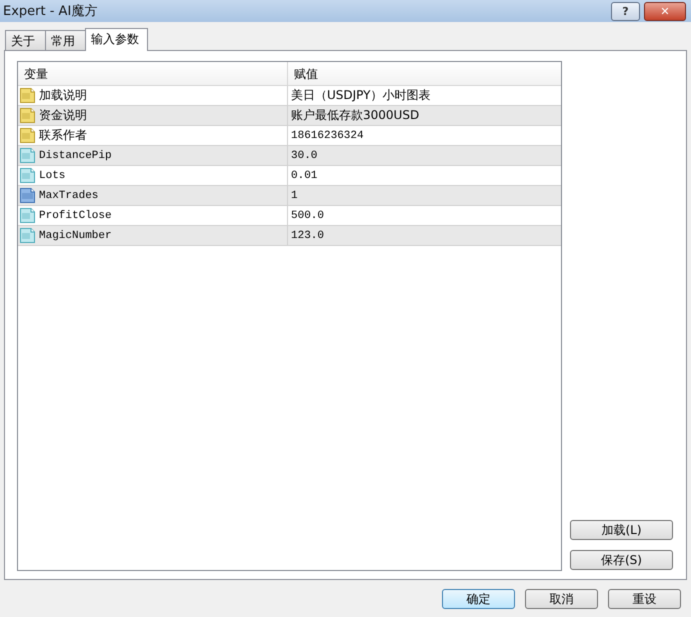  Describe the element at coordinates (65, 40) in the screenshot. I see `tab: 常用` at that location.